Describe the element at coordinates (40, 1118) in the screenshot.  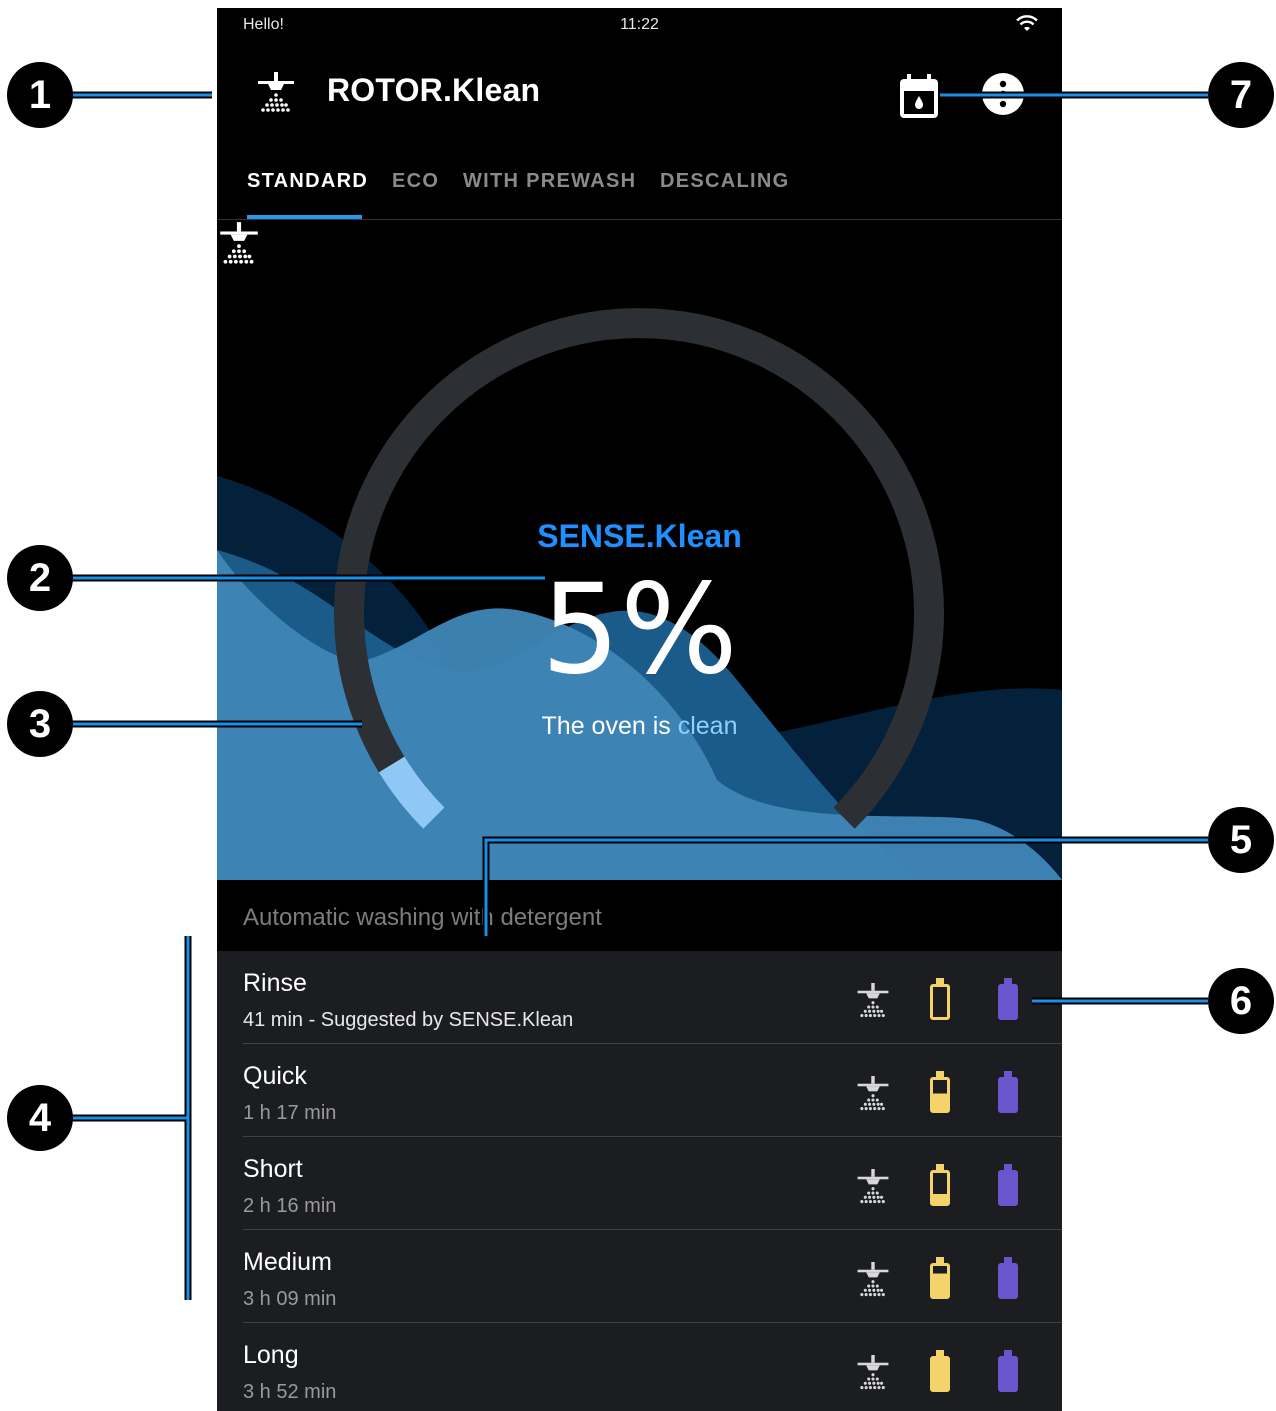
I see `annotation-badge-4: 4` at that location.